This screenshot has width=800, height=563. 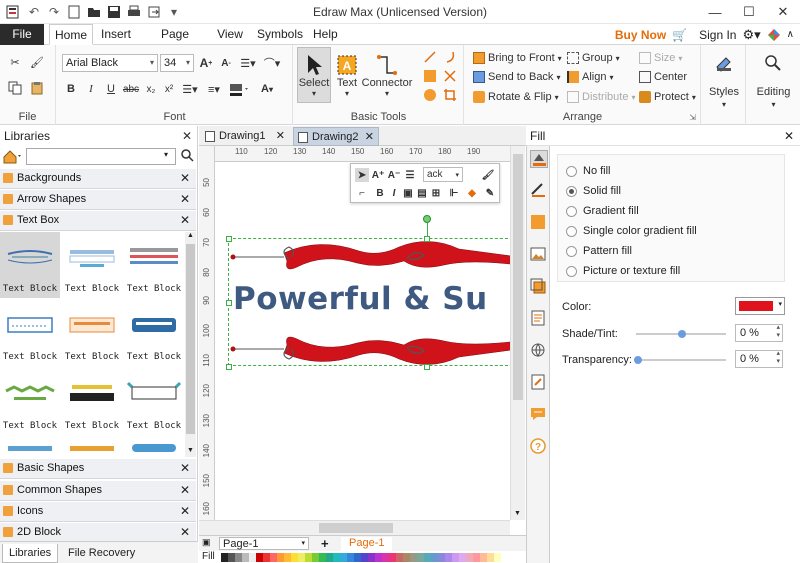 What do you see at coordinates (516, 97) in the screenshot?
I see `rotate-flip-button: Rotate & Flip ▾` at bounding box center [516, 97].